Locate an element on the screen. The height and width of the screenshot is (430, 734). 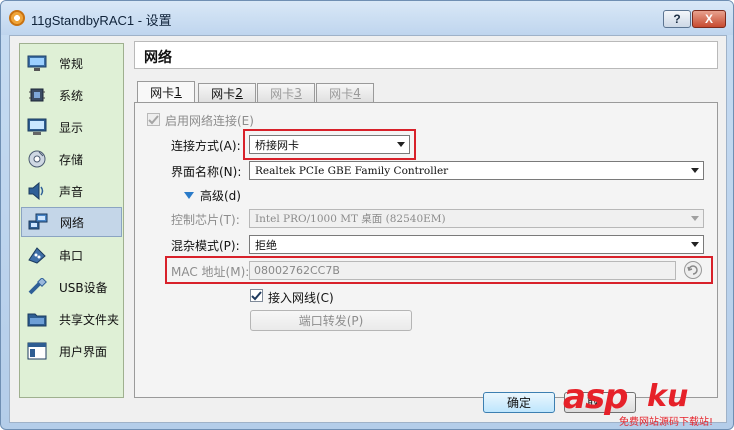
settings-sidebar: 常规 系统 显示 存储 声音 网络 串口 USB设备 共享文件夹 用户界面 is located at coordinates (71, 220).